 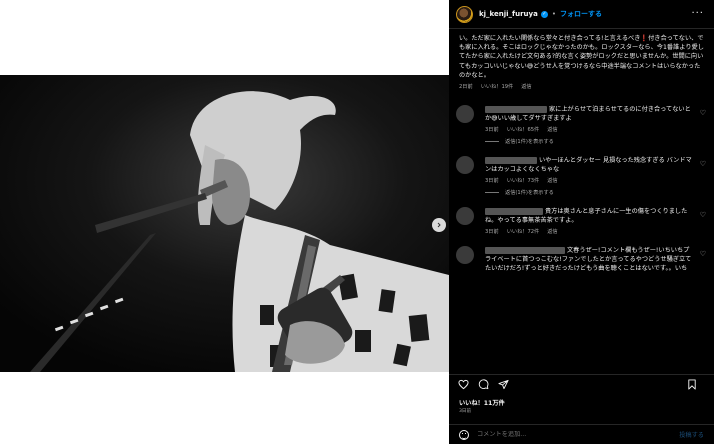 What do you see at coordinates (523, 129) in the screenshot?
I see `comment-likes: いいね！65件` at bounding box center [523, 129].